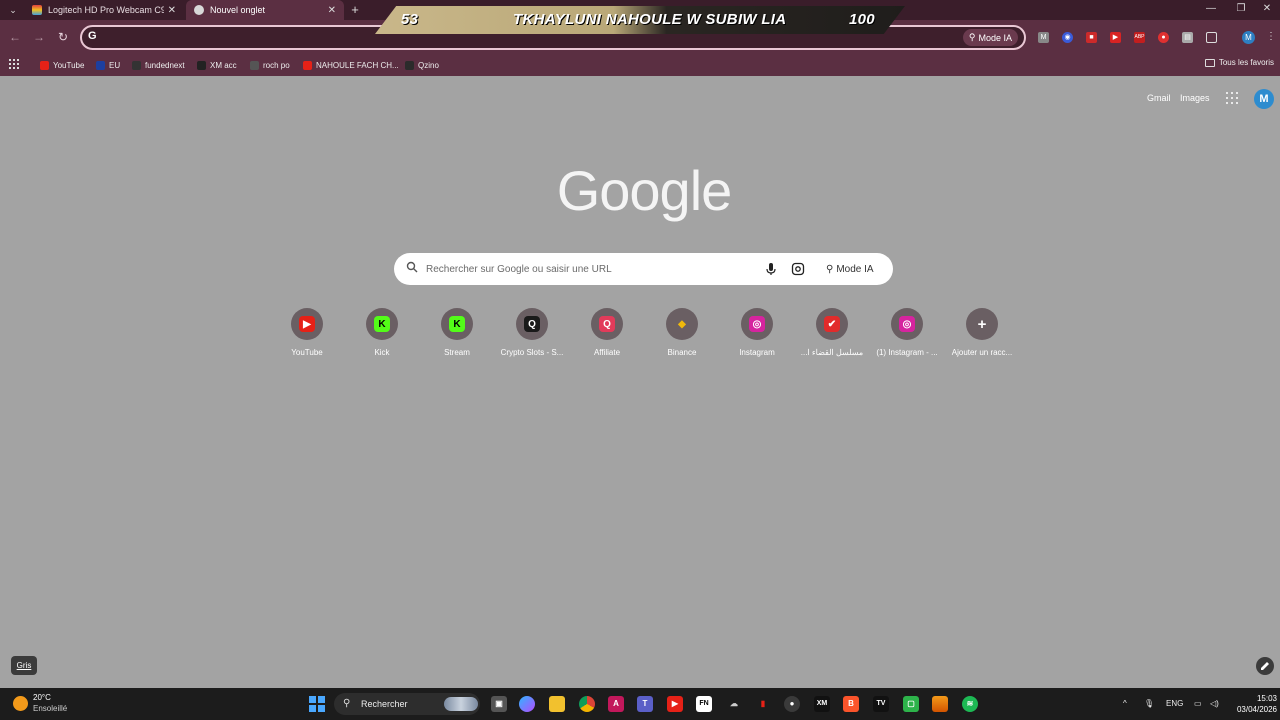  I want to click on bookmark-item: roch po, so click(270, 65).